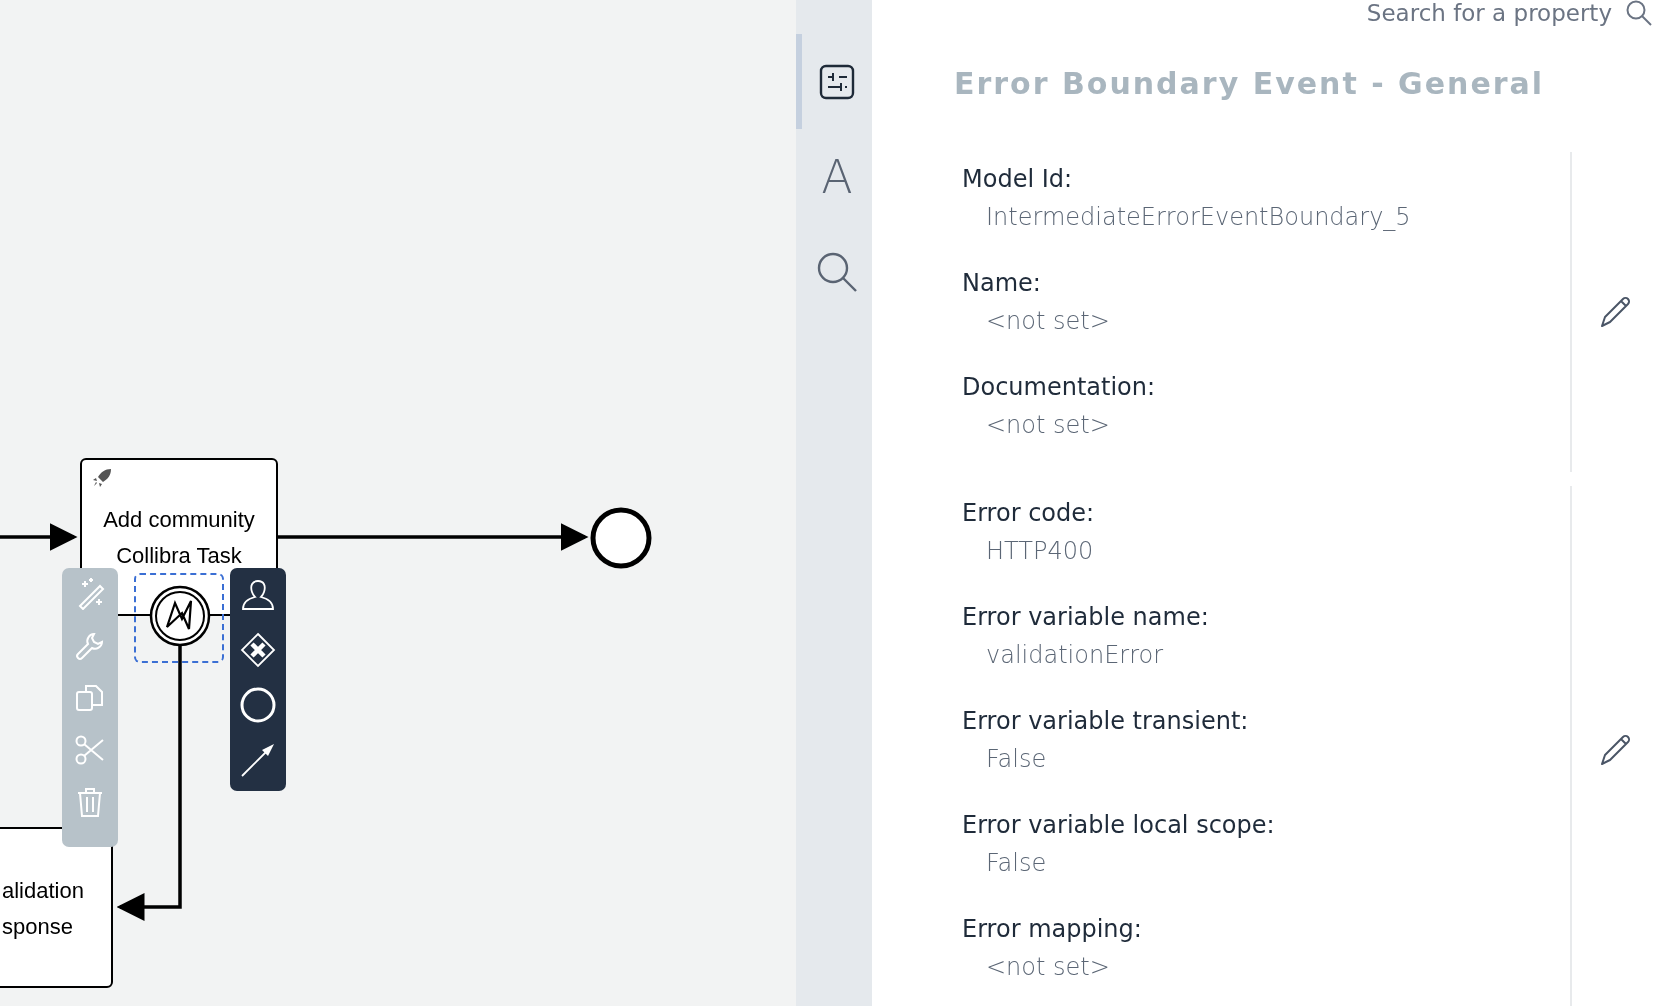 Image resolution: width=1660 pixels, height=1006 pixels. Describe the element at coordinates (258, 650) in the screenshot. I see `gateway-icon` at that location.